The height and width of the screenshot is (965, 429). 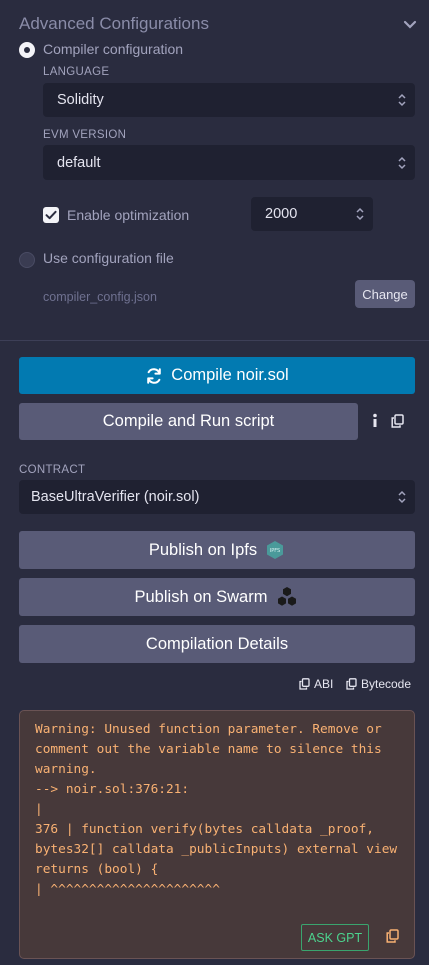 What do you see at coordinates (324, 684) in the screenshot?
I see `copy-abi-label: ABI` at bounding box center [324, 684].